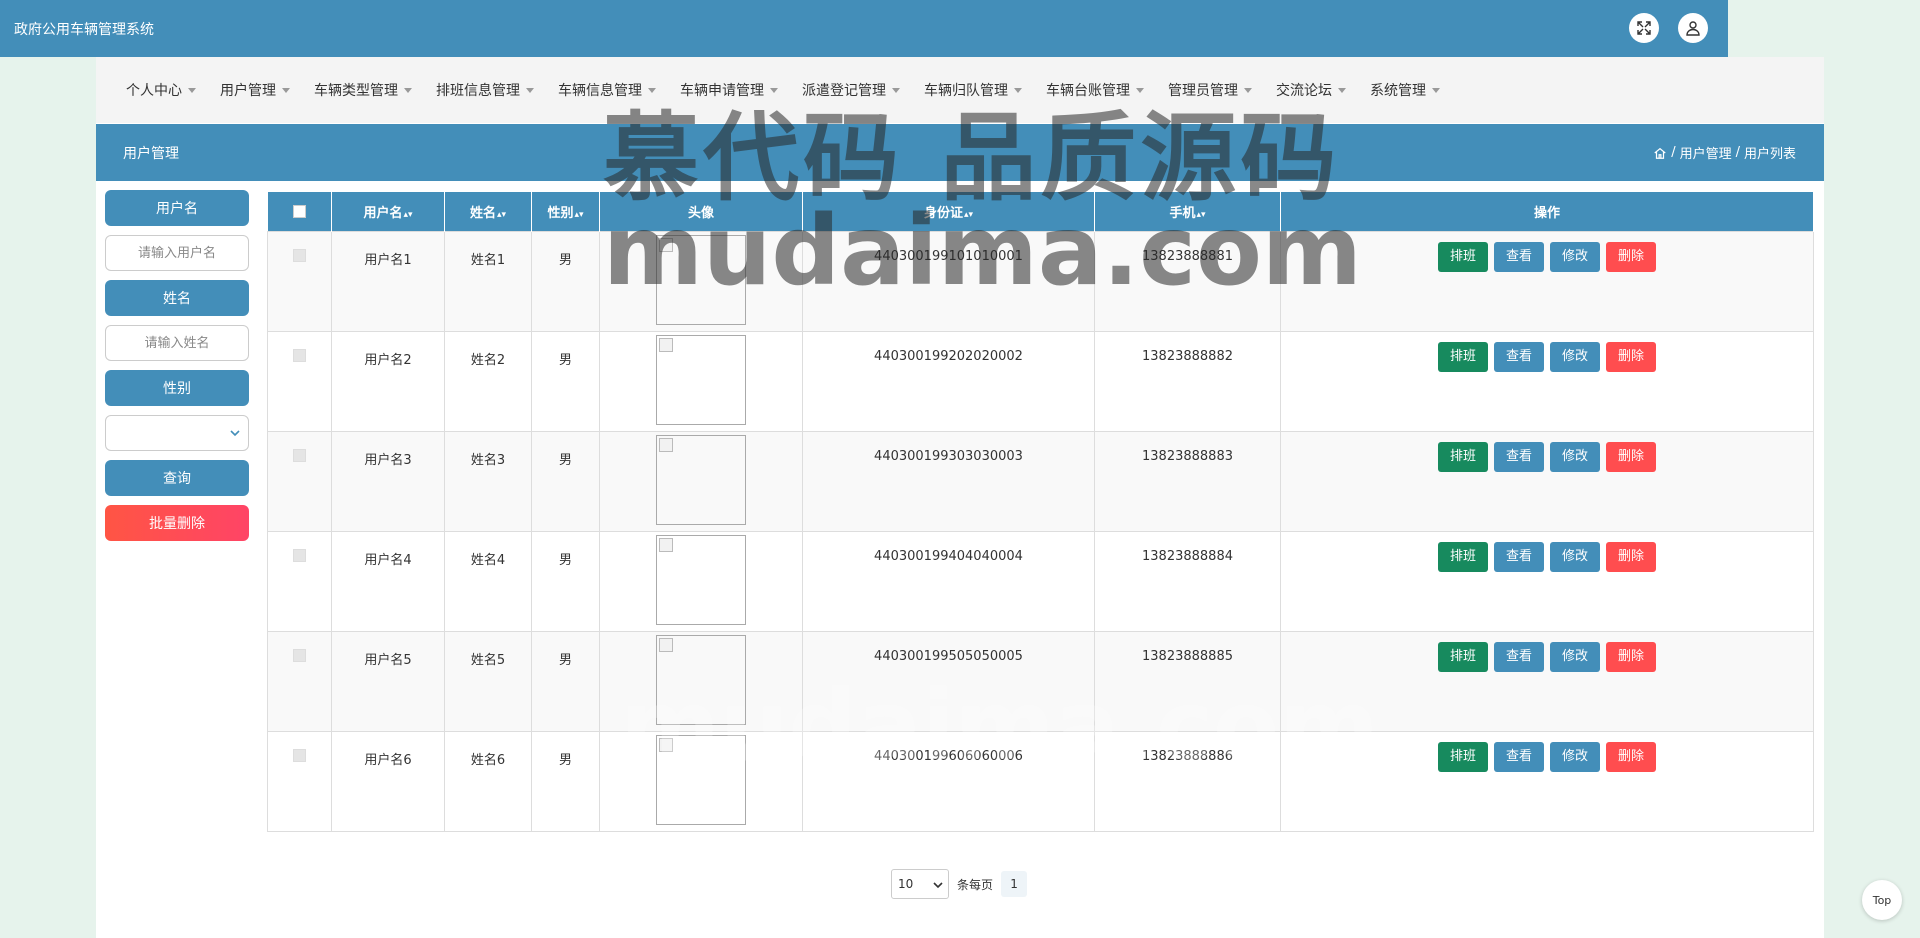 The height and width of the screenshot is (938, 1920). What do you see at coordinates (920, 884) in the screenshot?
I see `page-size-select: 10` at bounding box center [920, 884].